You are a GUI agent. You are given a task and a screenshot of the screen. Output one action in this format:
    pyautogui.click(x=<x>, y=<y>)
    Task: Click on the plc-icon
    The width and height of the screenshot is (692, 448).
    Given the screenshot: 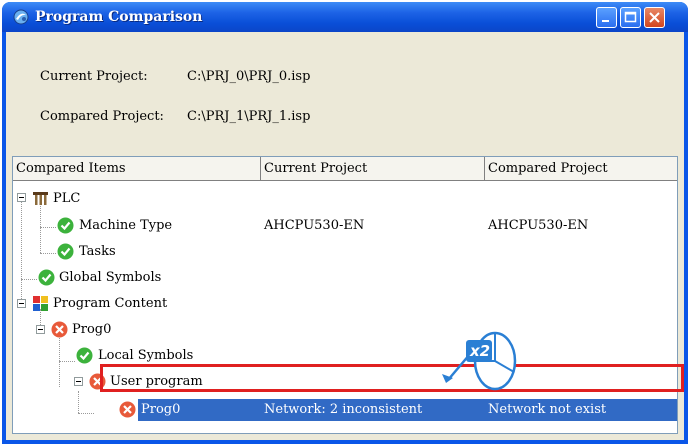 What is the action you would take?
    pyautogui.click(x=40, y=198)
    